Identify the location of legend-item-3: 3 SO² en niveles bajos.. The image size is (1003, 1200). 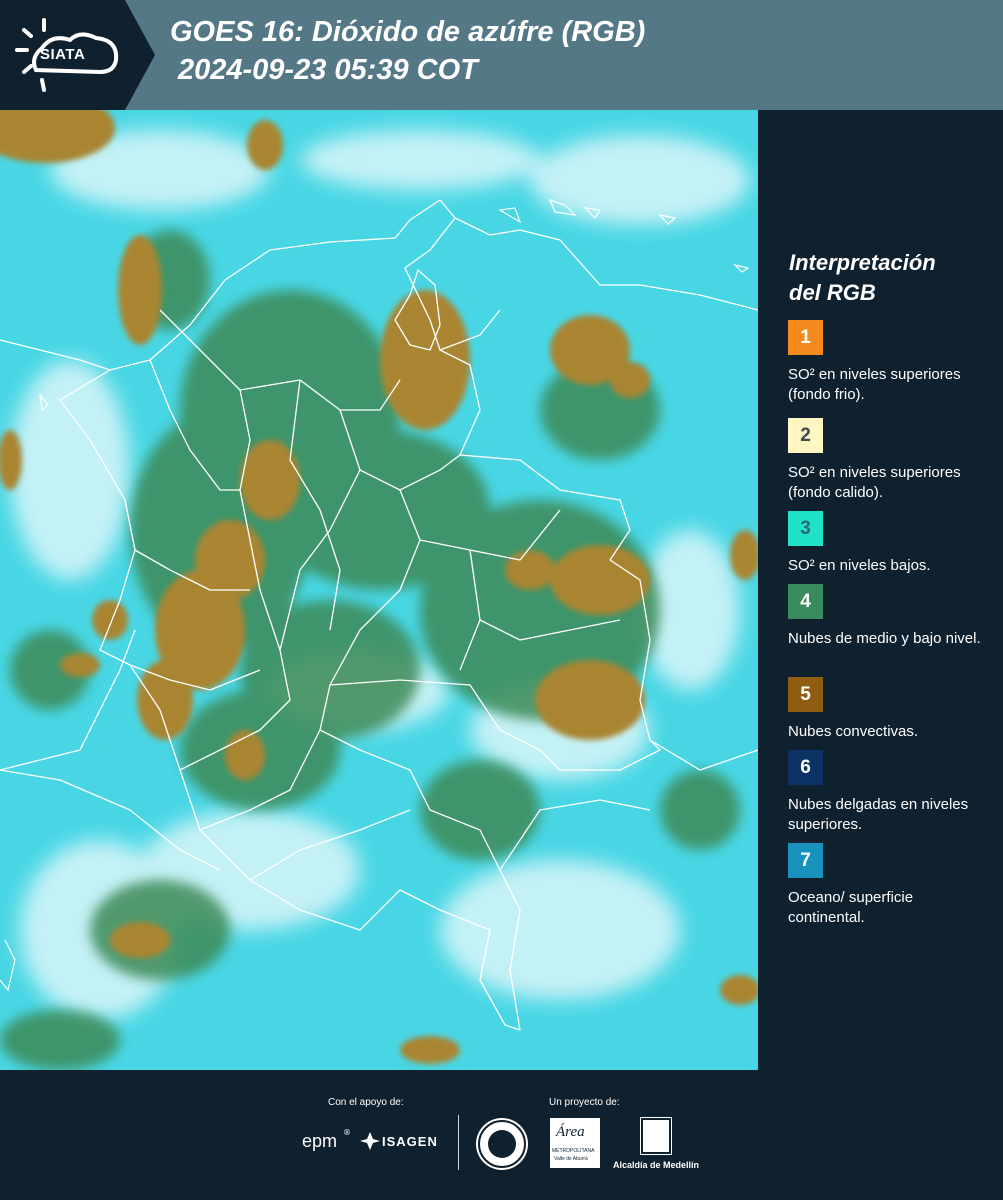
(890, 543).